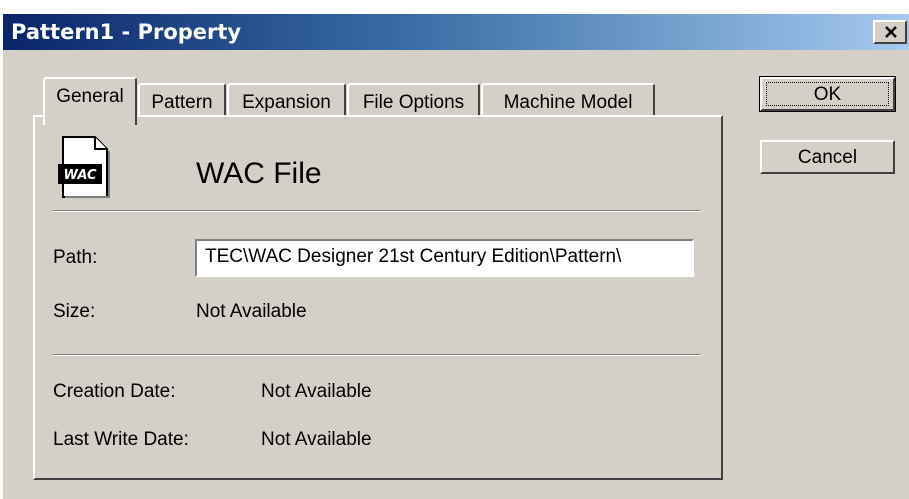  I want to click on size-value: Not Available, so click(251, 311).